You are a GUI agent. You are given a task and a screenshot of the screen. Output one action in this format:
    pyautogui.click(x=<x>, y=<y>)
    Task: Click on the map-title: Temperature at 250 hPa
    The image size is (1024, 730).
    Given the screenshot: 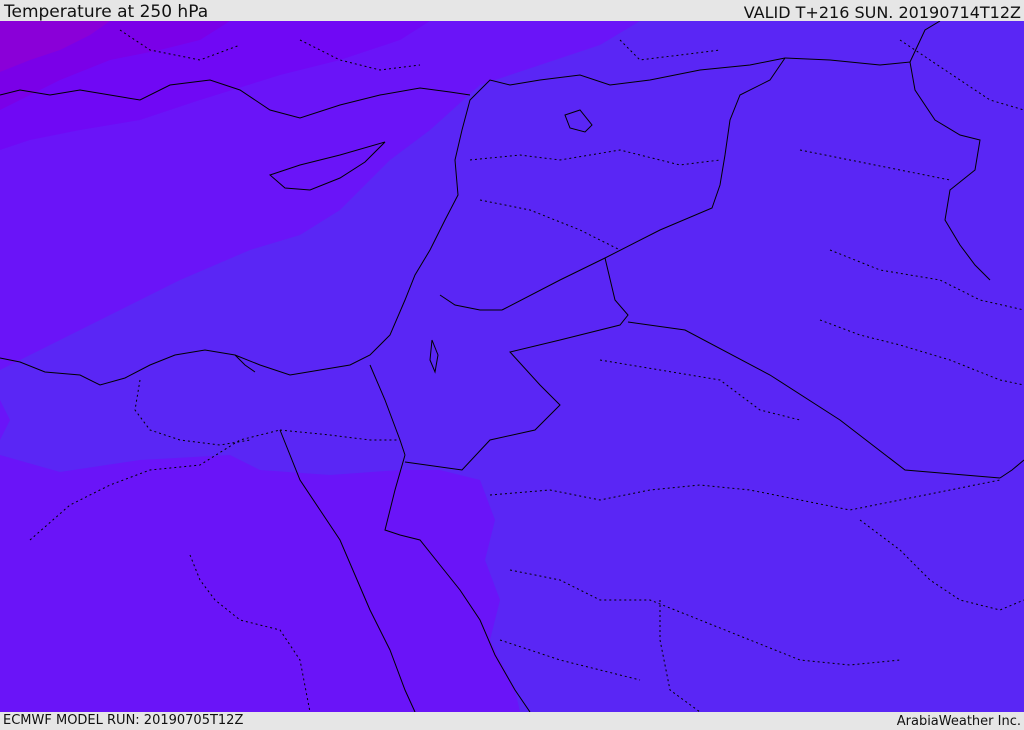 What is the action you would take?
    pyautogui.click(x=106, y=12)
    